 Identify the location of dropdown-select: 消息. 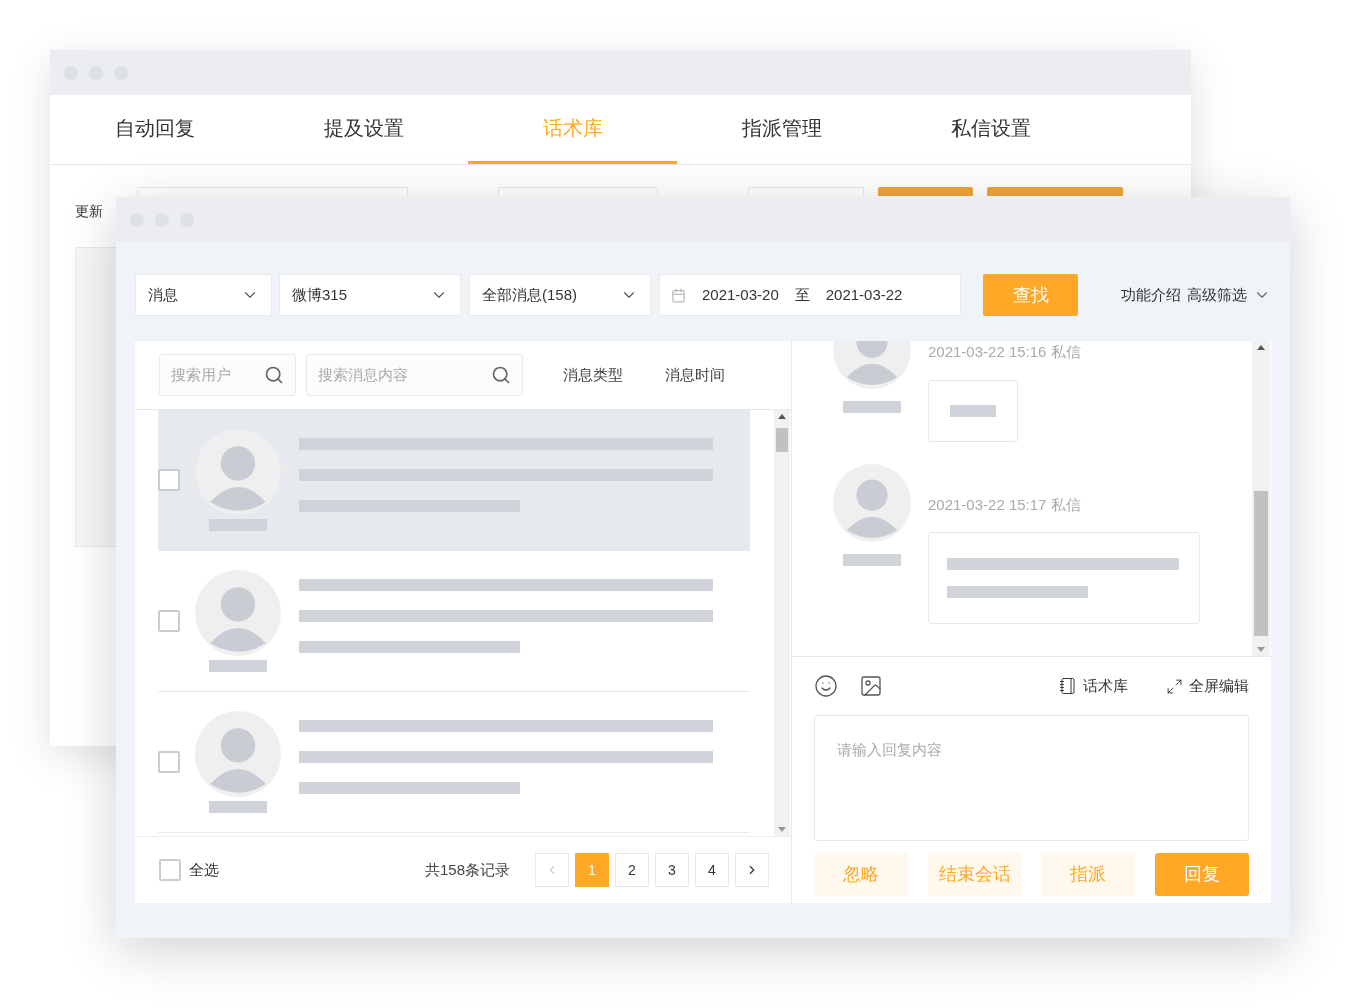
(203, 295).